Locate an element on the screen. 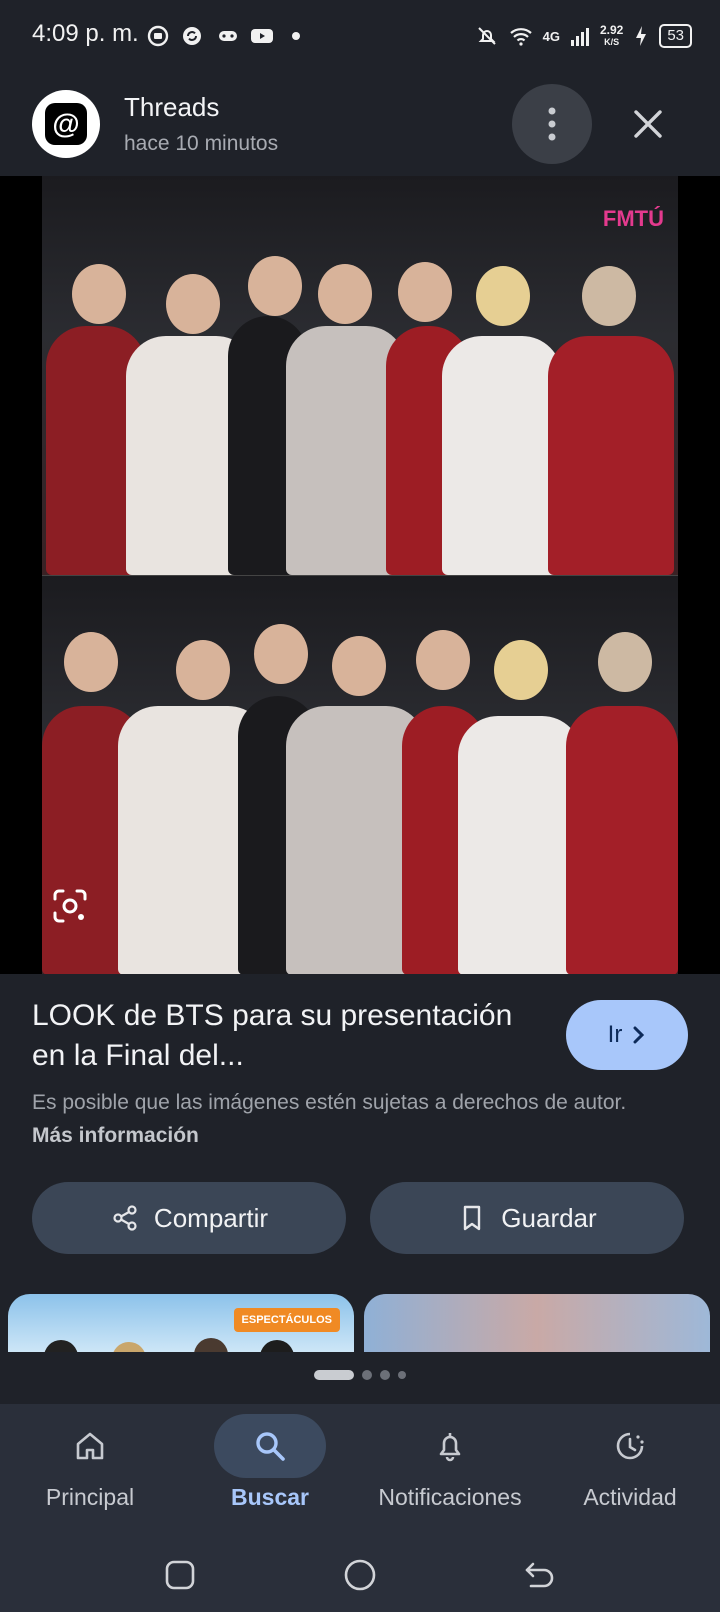  related-image-1: ESPECTÁCULOS is located at coordinates (181, 1323).